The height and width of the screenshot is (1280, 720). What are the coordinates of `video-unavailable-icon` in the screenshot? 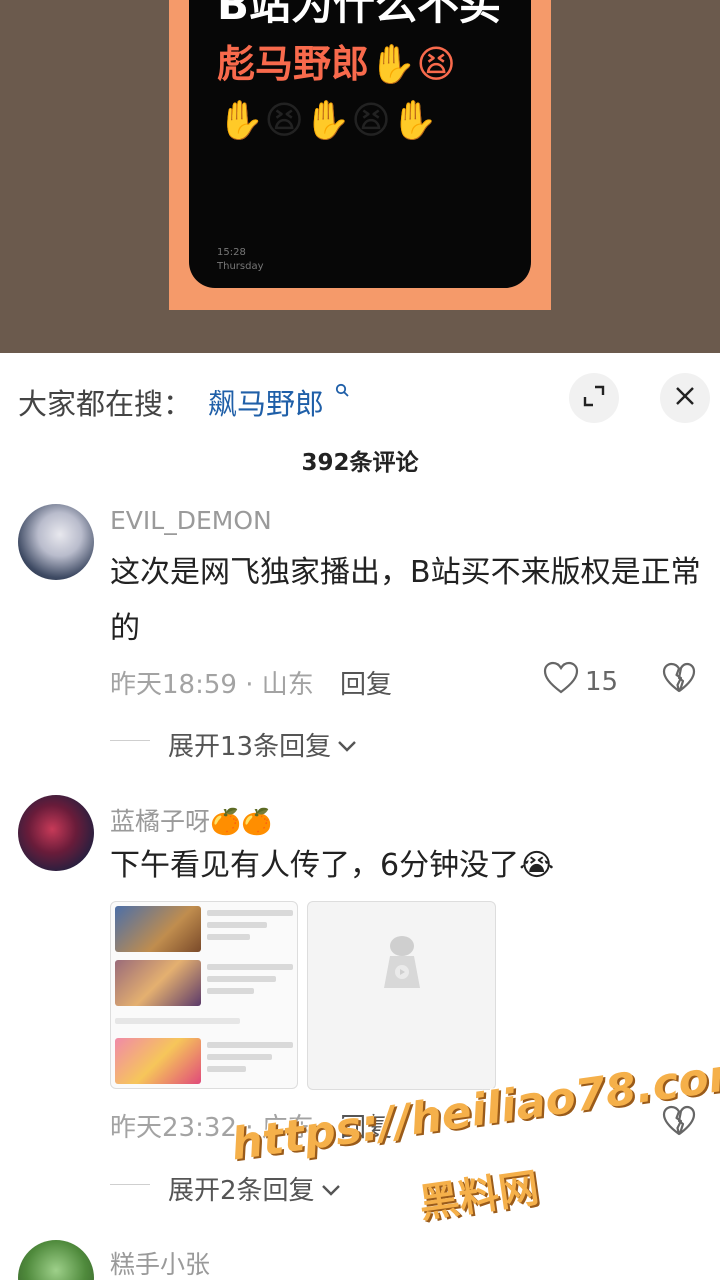 It's located at (402, 964).